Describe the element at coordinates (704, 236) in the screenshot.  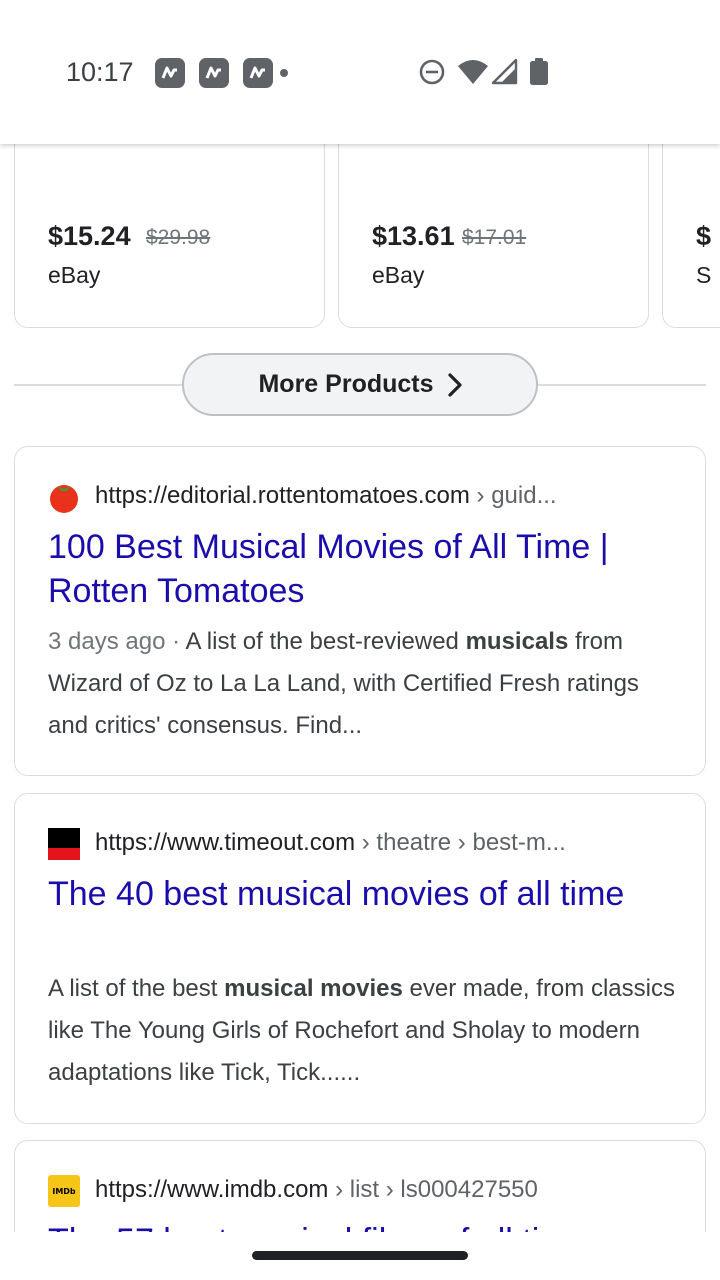
I see `product-price: $` at that location.